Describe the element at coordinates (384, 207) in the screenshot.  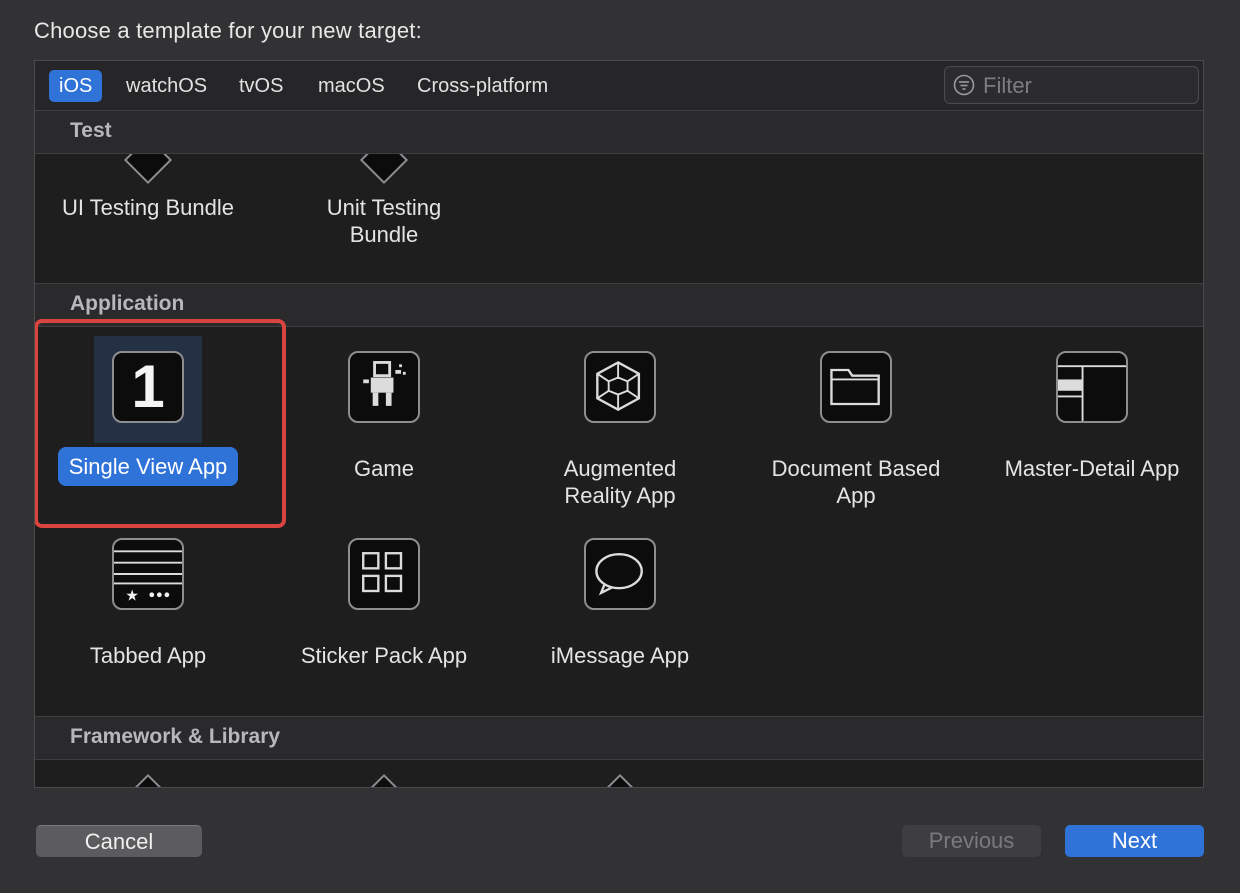
I see `template-label: Unit Testing` at that location.